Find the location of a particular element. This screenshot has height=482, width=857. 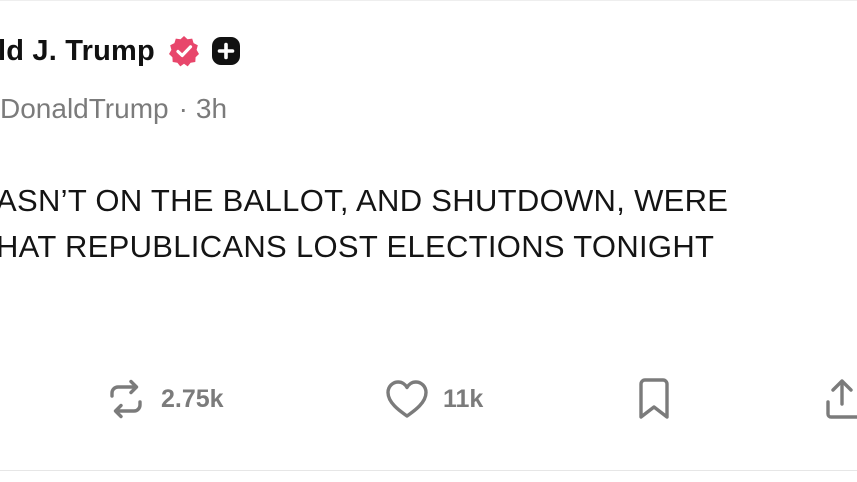

bookmark-button is located at coordinates (654, 399).